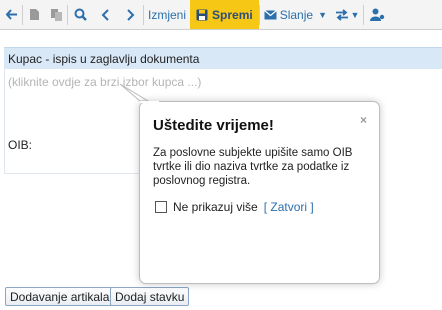 The width and height of the screenshot is (442, 310). Describe the element at coordinates (130, 14) in the screenshot. I see `chevron-right-icon` at that location.